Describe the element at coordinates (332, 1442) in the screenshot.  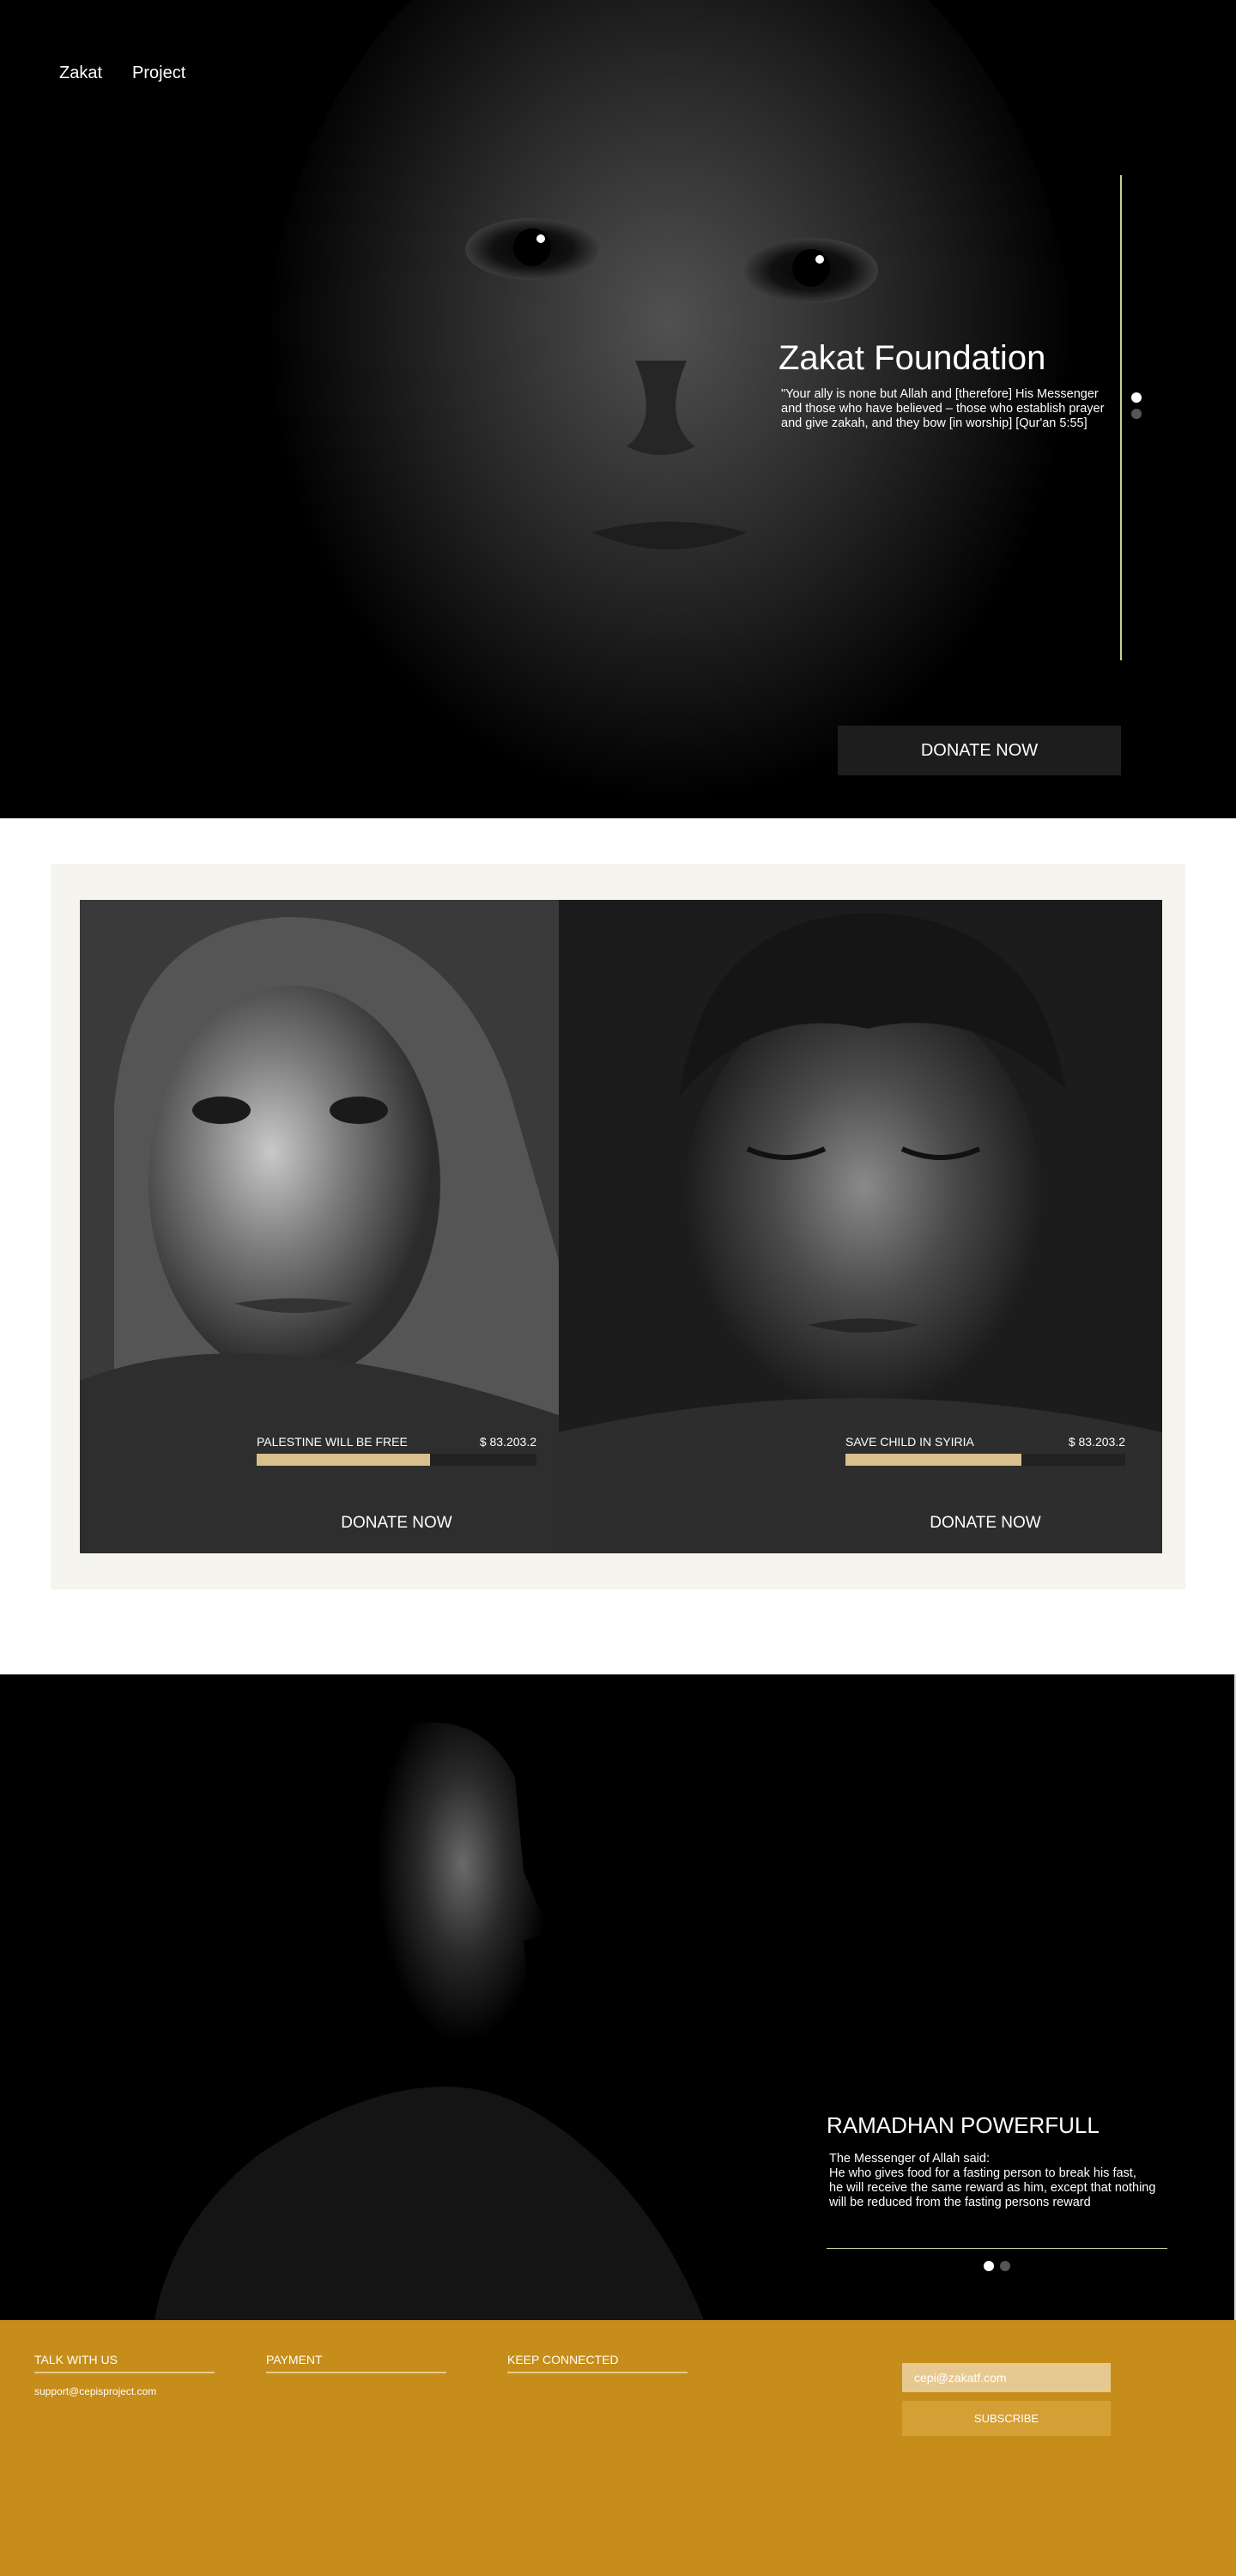
I see `campaign-name: PALESTINE WILL BE FREE` at that location.